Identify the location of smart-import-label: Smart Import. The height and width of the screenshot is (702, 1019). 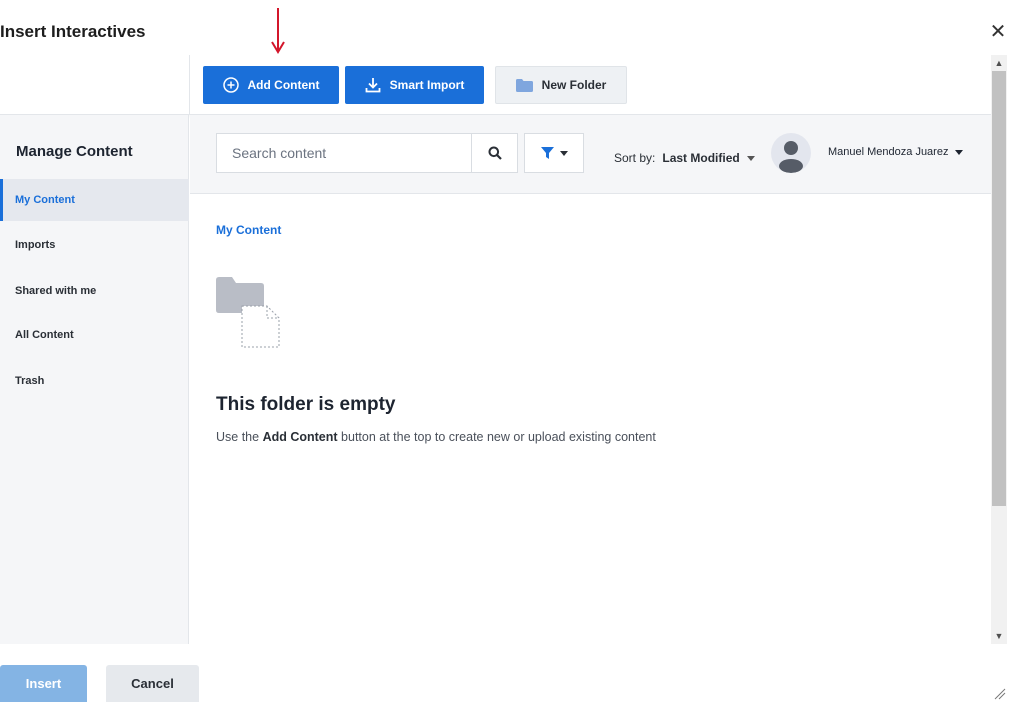
(427, 85).